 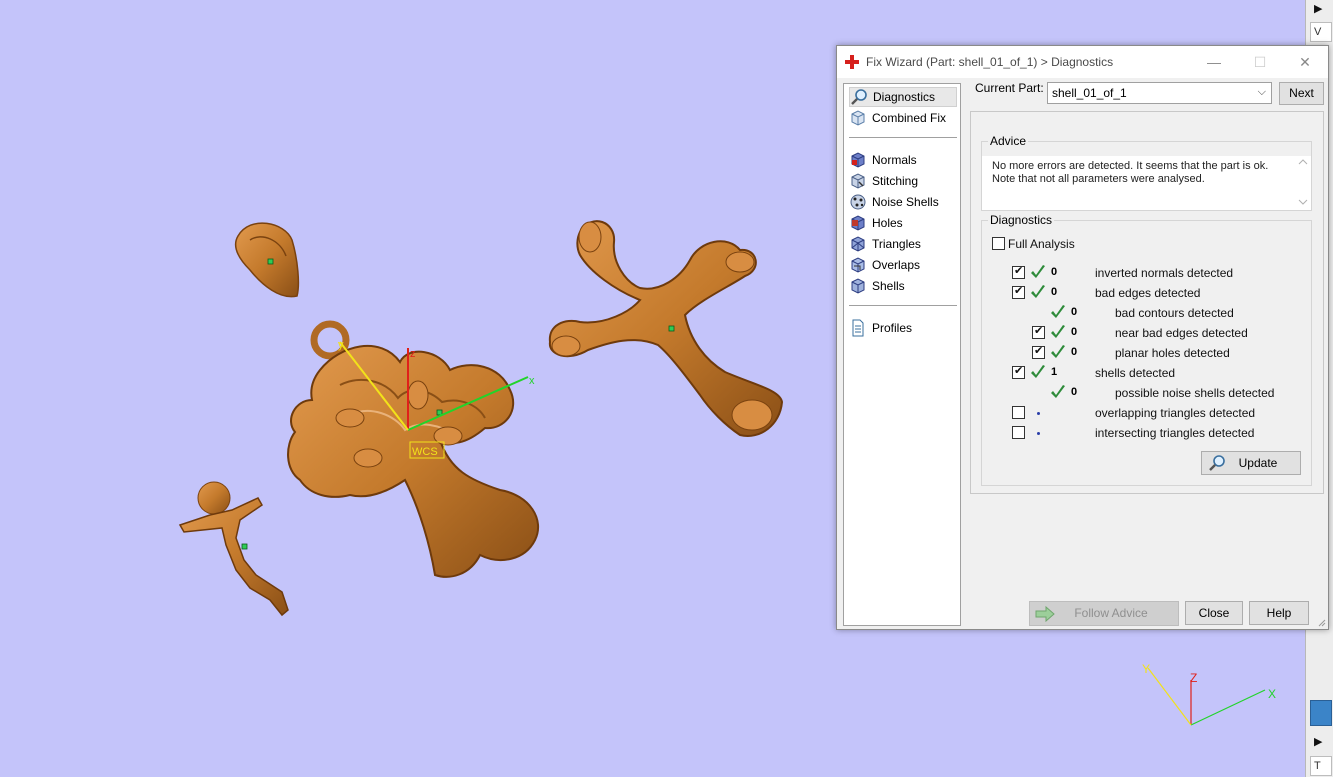 What do you see at coordinates (532, 381) in the screenshot?
I see `axis-x-label: x` at bounding box center [532, 381].